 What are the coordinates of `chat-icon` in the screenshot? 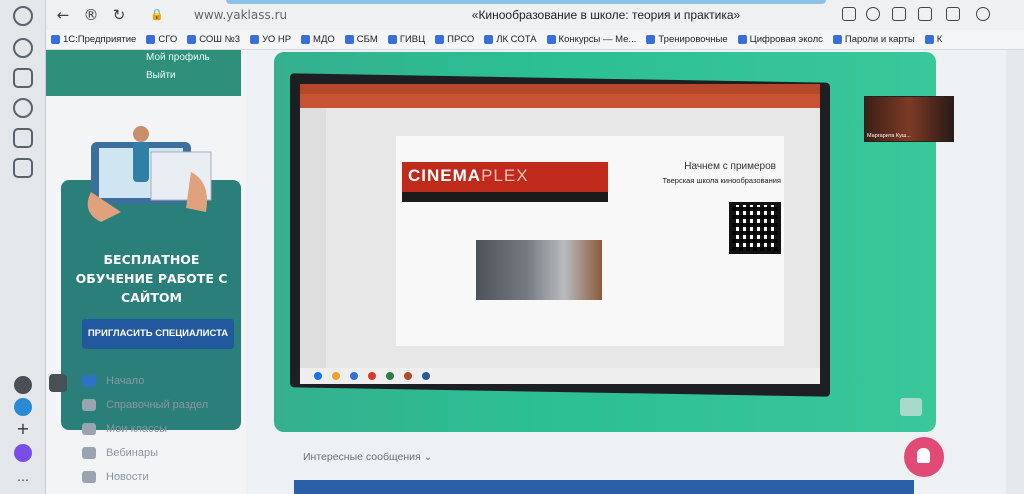 It's located at (911, 407).